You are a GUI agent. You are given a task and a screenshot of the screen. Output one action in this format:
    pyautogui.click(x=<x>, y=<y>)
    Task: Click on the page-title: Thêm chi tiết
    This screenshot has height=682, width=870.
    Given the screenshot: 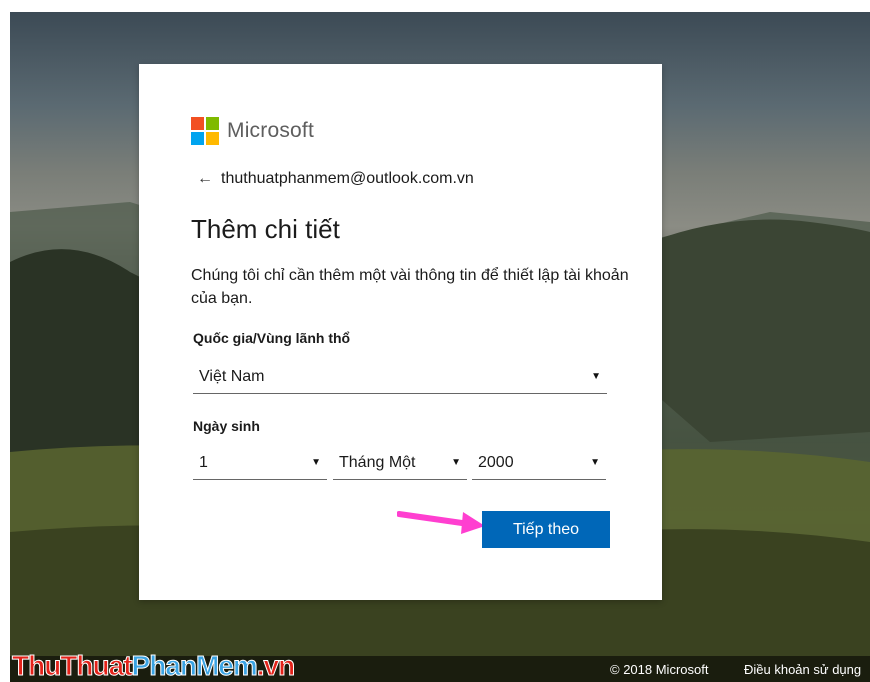 What is the action you would take?
    pyautogui.click(x=265, y=229)
    